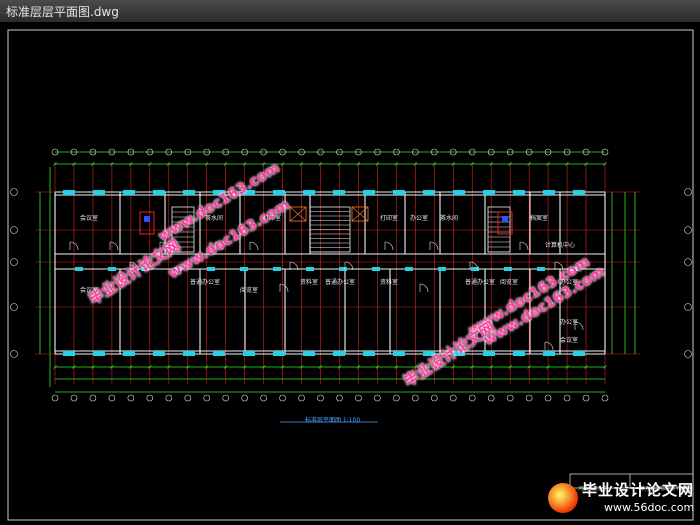 This screenshot has height=525, width=700. I want to click on room-label: 档案室, so click(539, 218).